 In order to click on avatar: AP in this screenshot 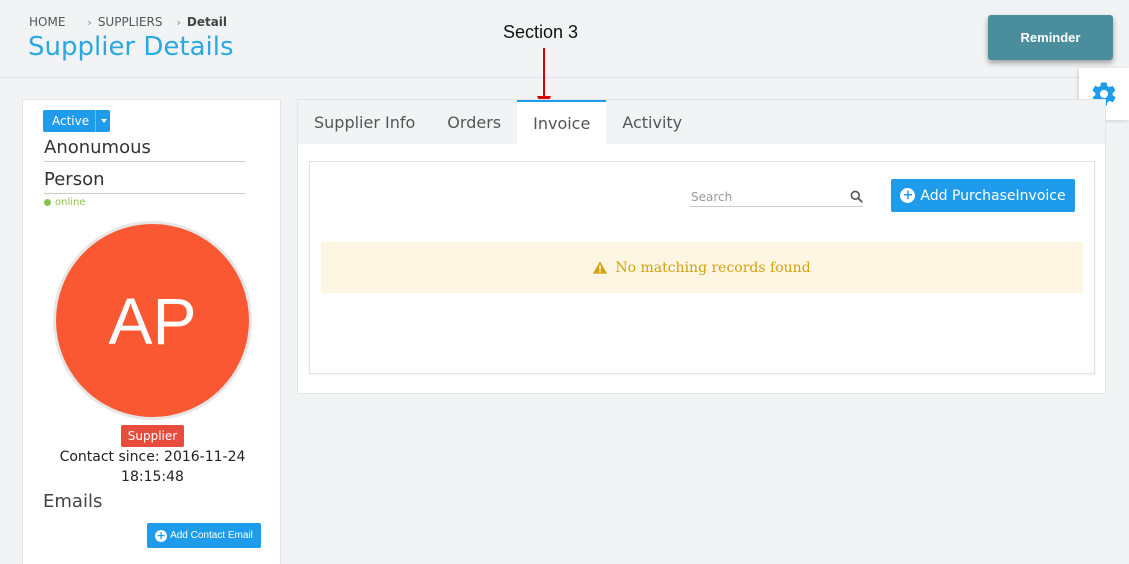, I will do `click(152, 320)`.